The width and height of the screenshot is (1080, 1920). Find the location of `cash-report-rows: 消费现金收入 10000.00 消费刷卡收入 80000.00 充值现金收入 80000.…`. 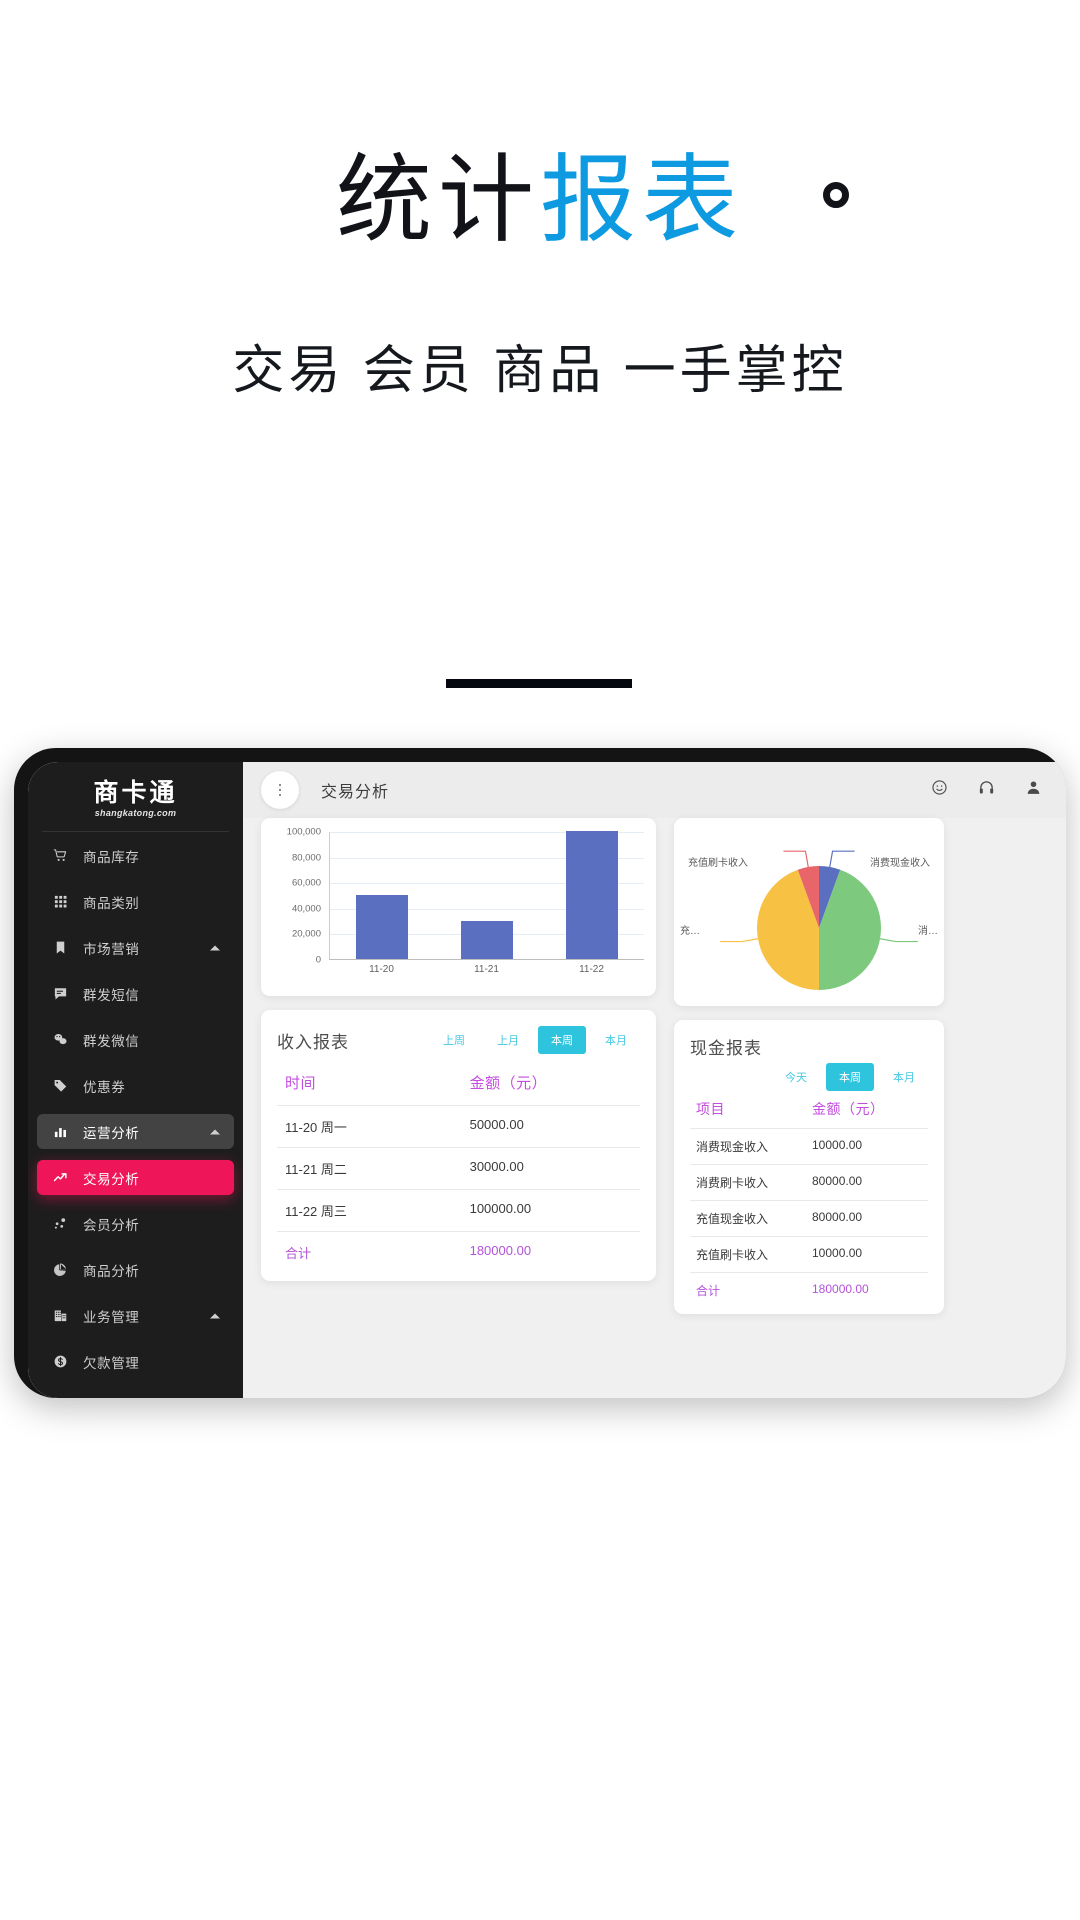

cash-report-rows: 消费现金收入 10000.00 消费刷卡收入 80000.00 充值现金收入 80000.… is located at coordinates (809, 1200).